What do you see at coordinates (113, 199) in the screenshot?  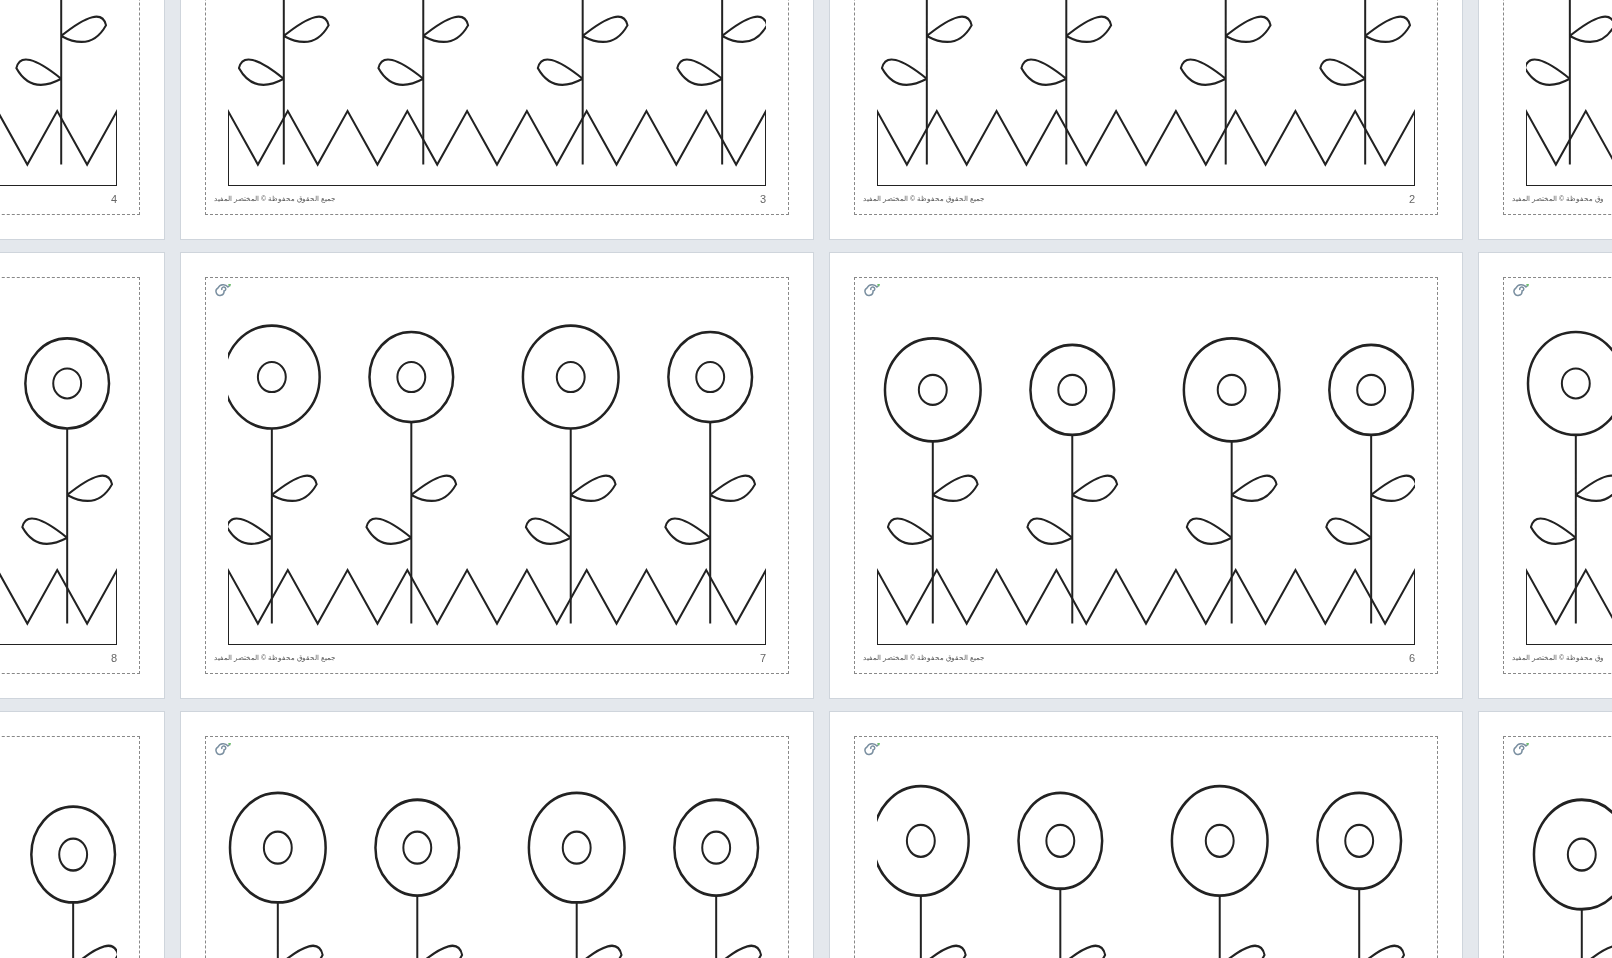 I see `page-number: 4` at bounding box center [113, 199].